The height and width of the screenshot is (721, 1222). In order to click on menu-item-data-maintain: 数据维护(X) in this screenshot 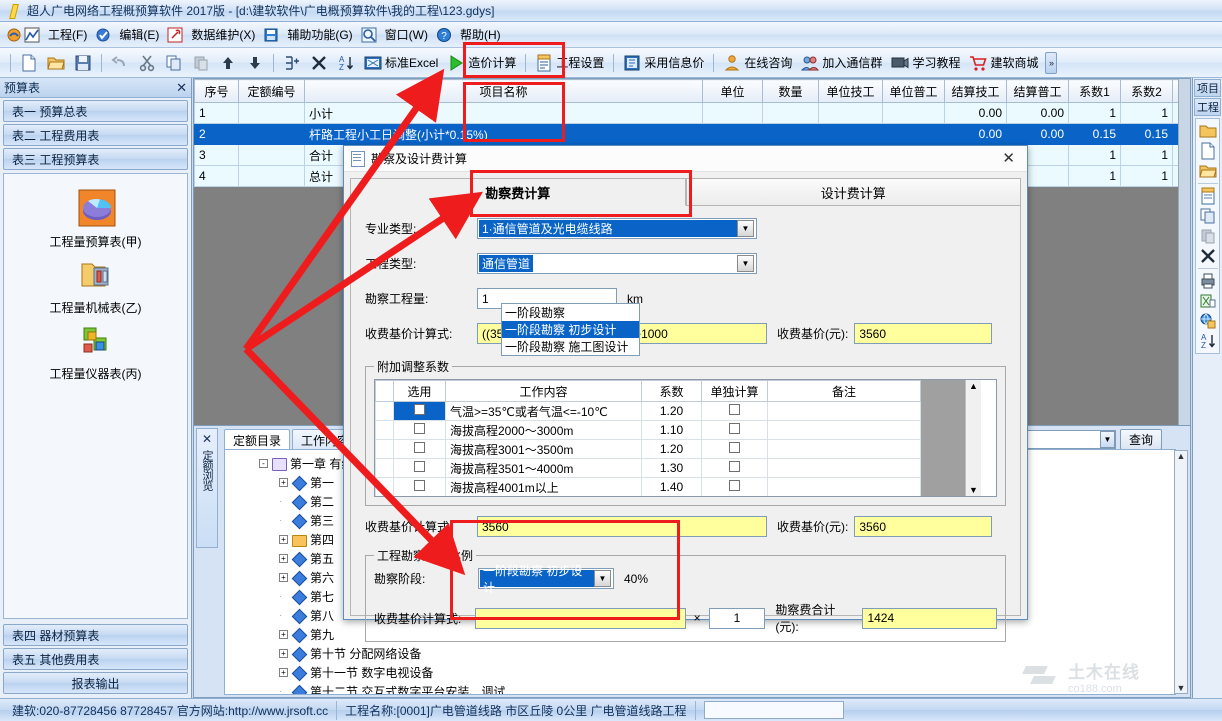, I will do `click(223, 35)`.